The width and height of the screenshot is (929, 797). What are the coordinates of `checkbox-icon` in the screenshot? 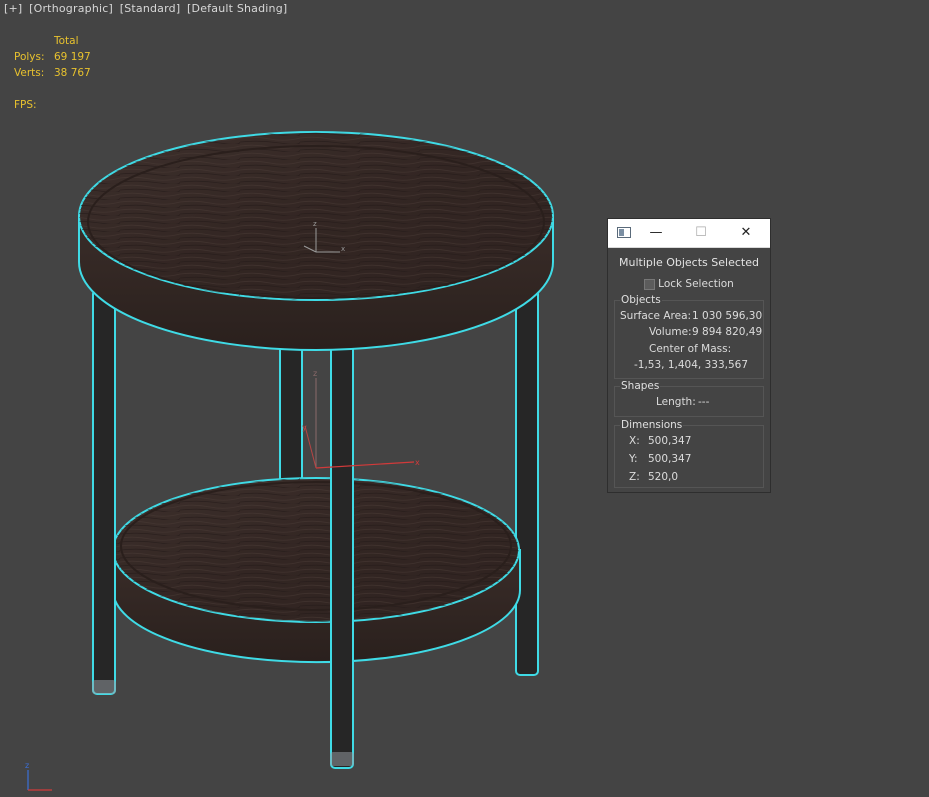 It's located at (650, 284).